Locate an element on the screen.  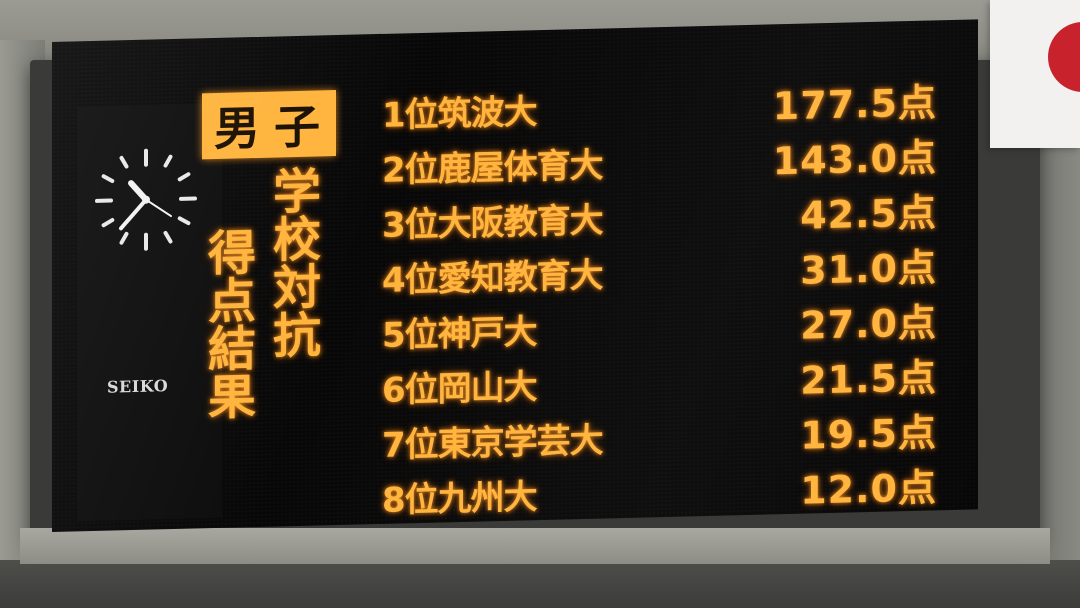
score-value: 19.5点 is located at coordinates (868, 434).